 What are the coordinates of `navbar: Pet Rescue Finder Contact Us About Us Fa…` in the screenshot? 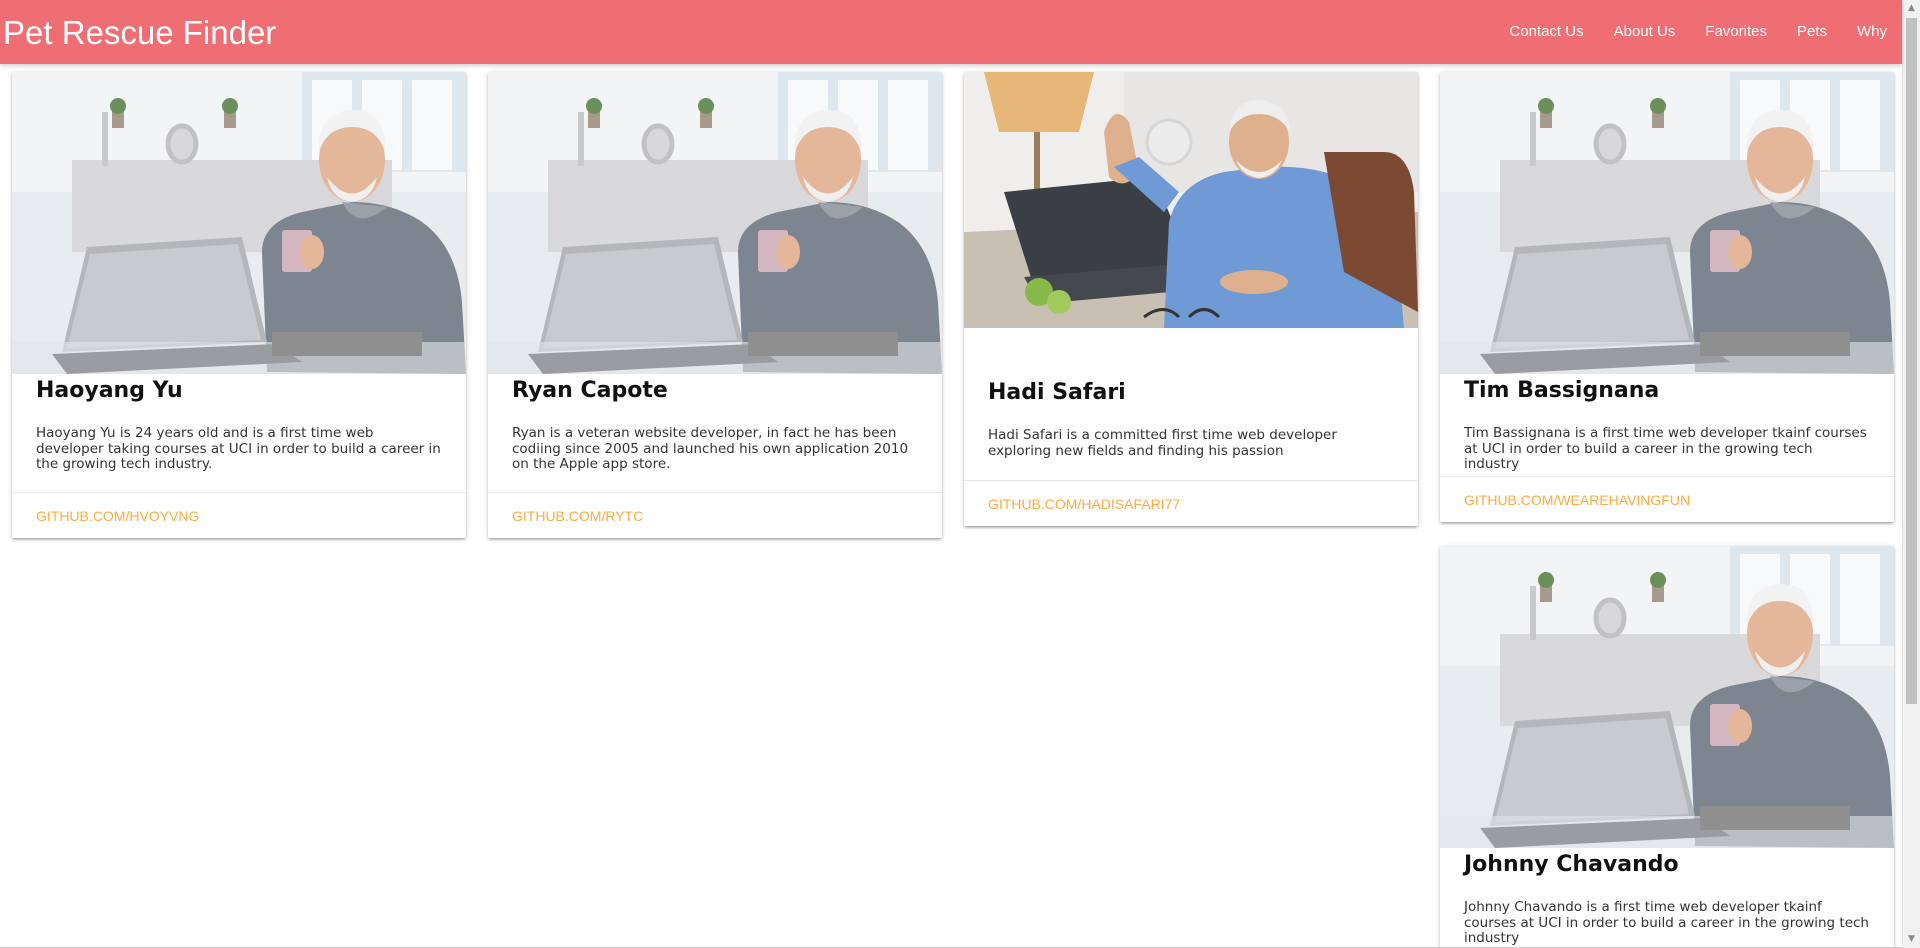 It's located at (951, 32).